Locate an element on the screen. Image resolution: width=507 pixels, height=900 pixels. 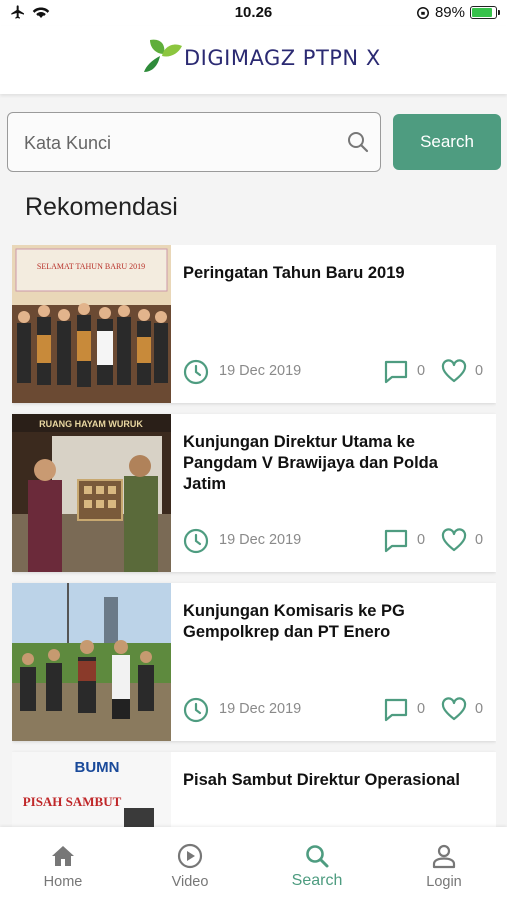
nav-video: Video is located at coordinates (190, 863).